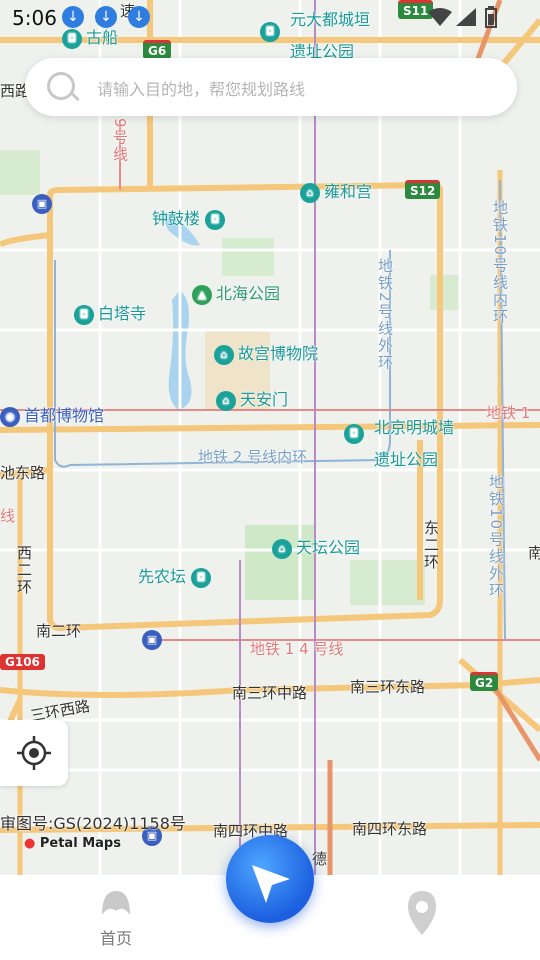  I want to click on metro-line14: 地铁 1 4 号线, so click(297, 649).